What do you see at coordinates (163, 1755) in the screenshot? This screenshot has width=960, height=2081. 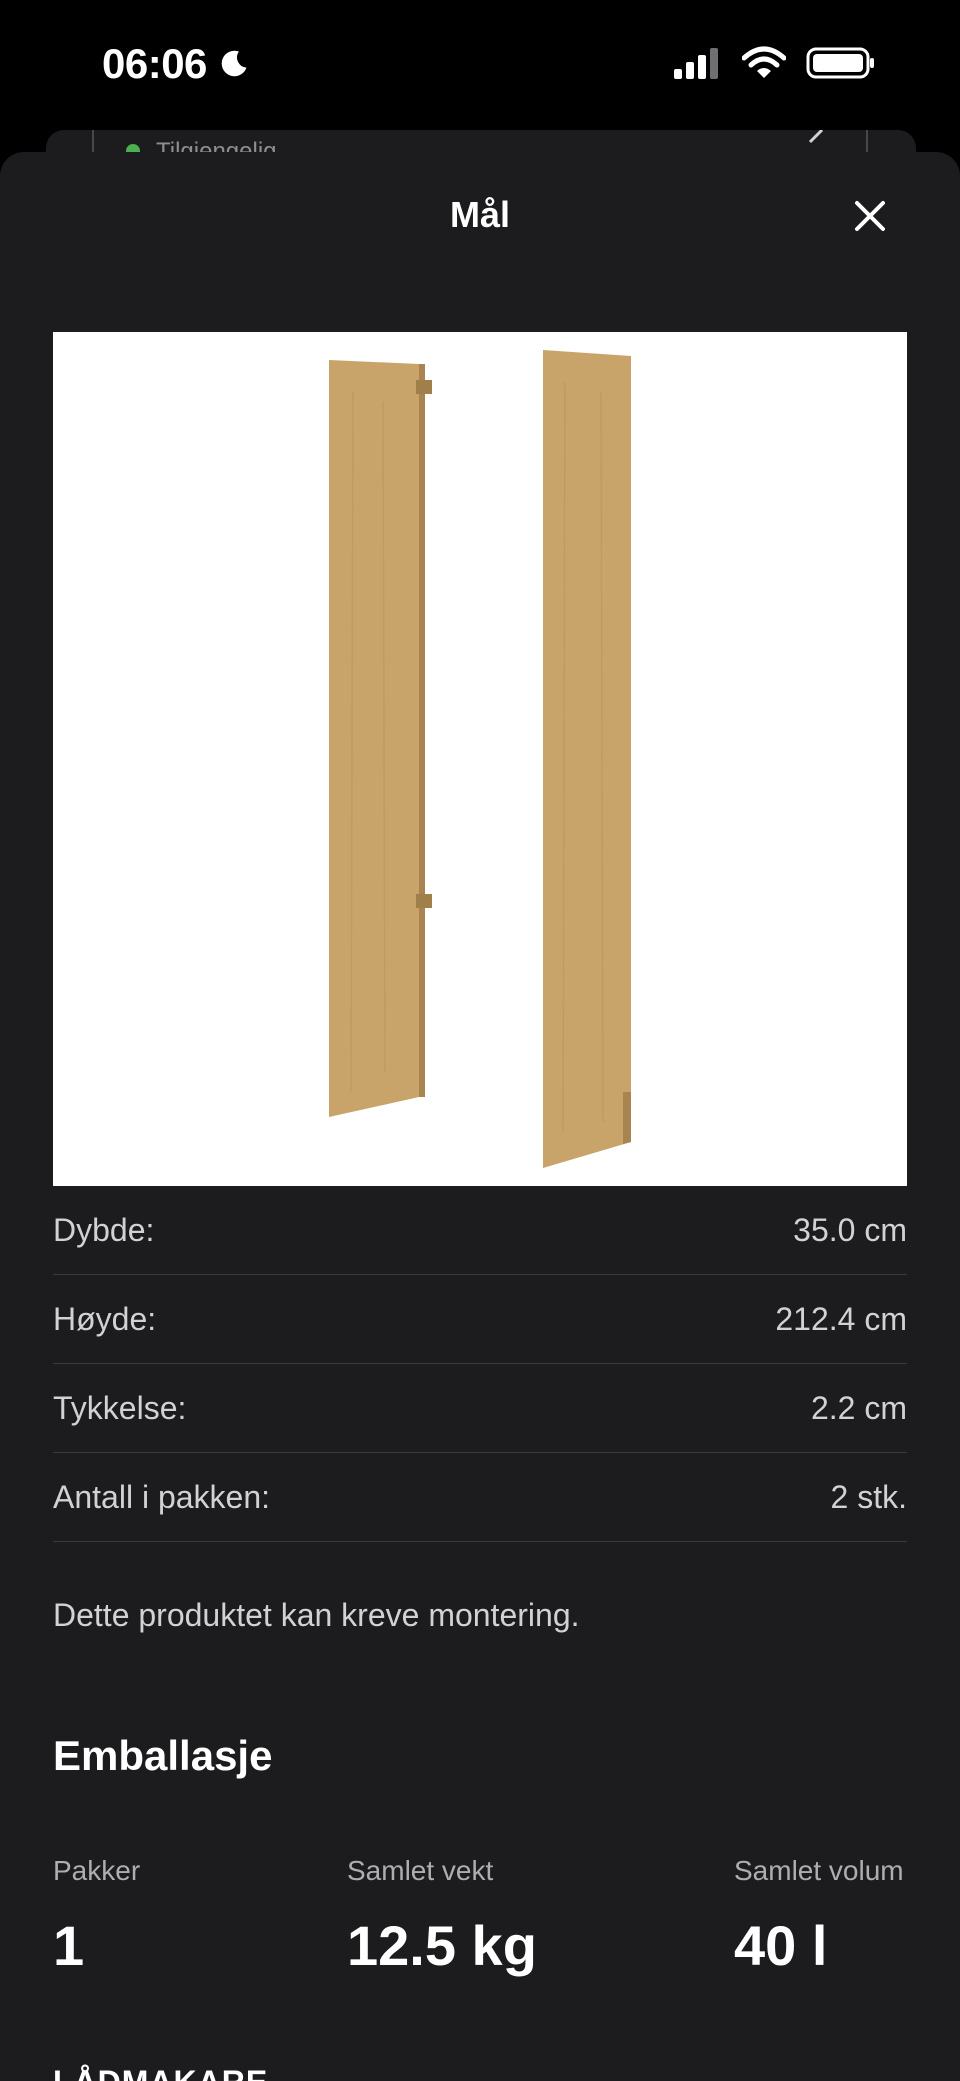 I see `packaging-heading: Emballasje` at bounding box center [163, 1755].